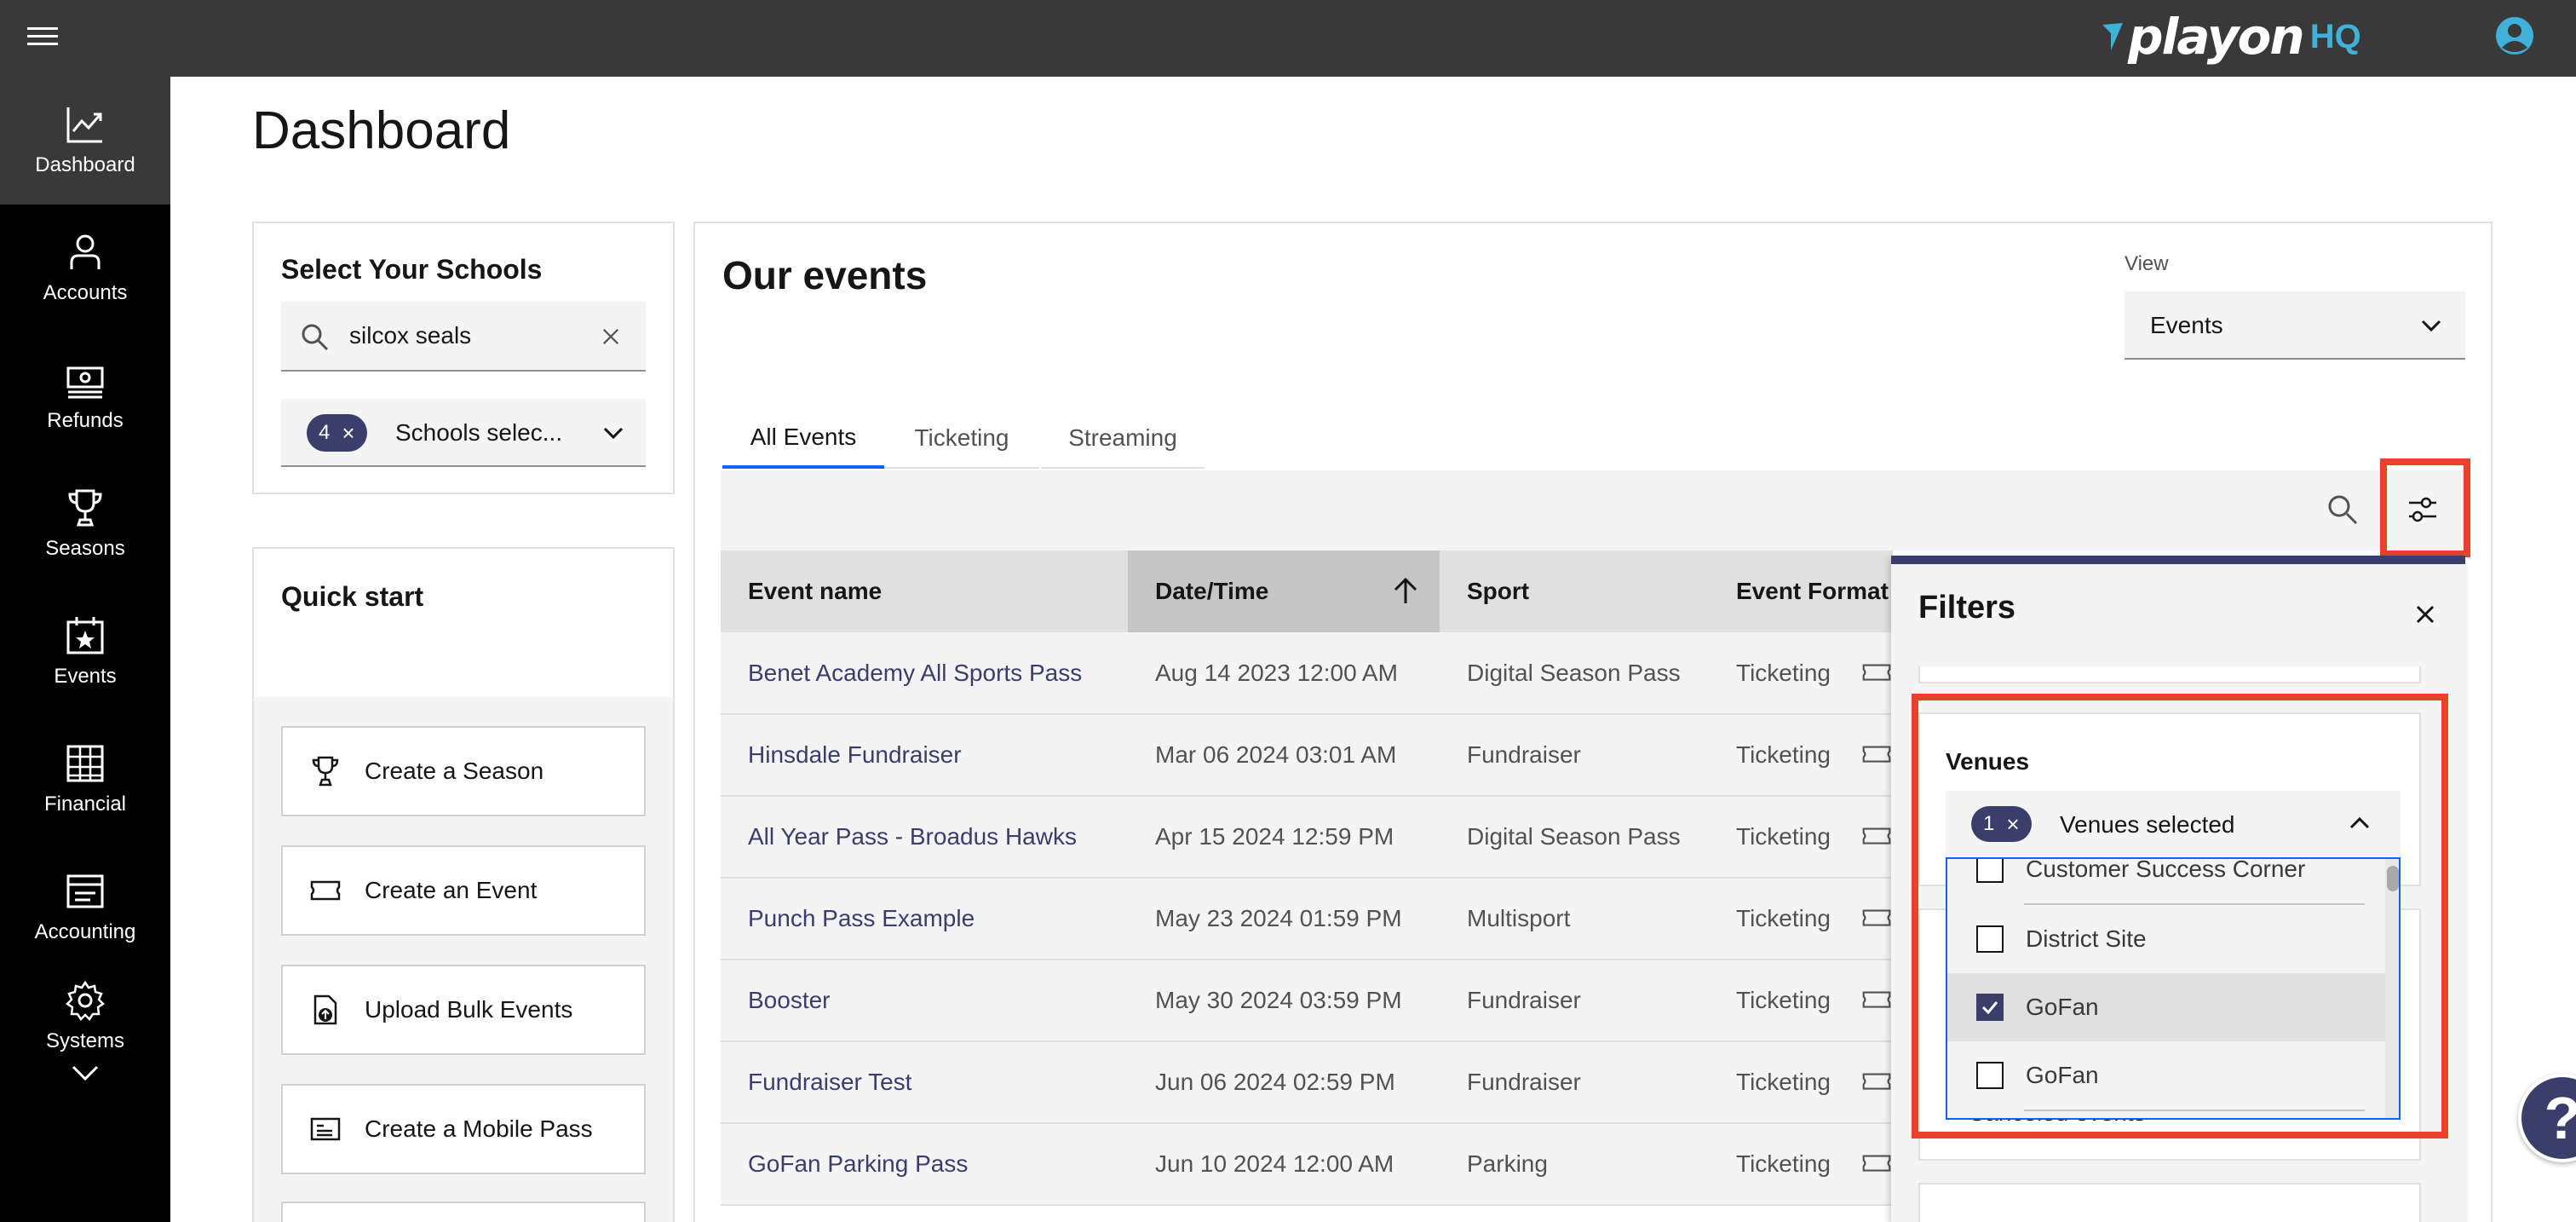 This screenshot has height=1222, width=2576. I want to click on filter-icon, so click(2423, 510).